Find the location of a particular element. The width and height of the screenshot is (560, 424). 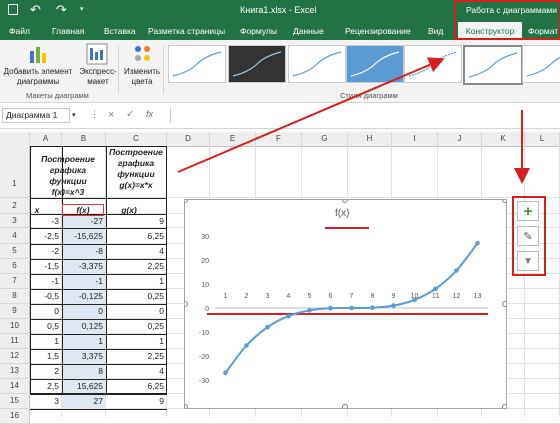

row-header-5: 5 is located at coordinates (15, 251).